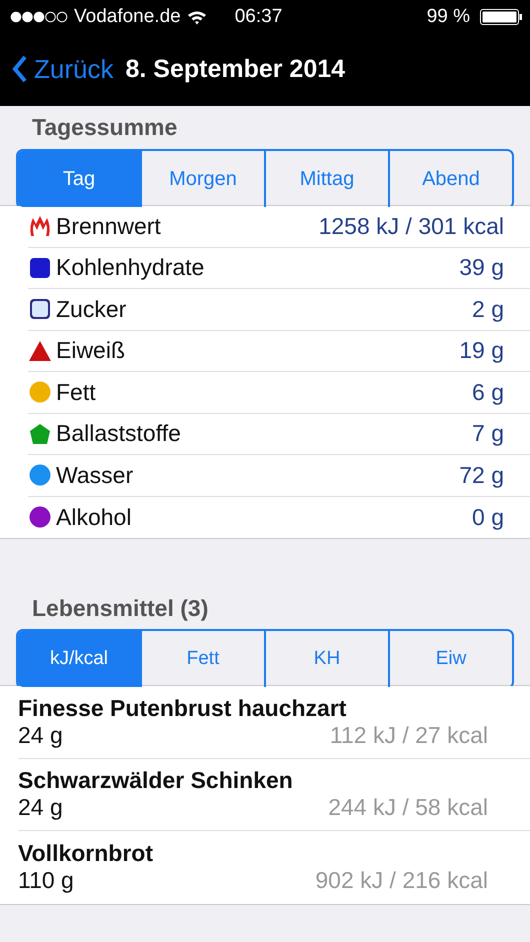 The width and height of the screenshot is (530, 942). What do you see at coordinates (92, 309) in the screenshot?
I see `nutrient-name: Zucker` at bounding box center [92, 309].